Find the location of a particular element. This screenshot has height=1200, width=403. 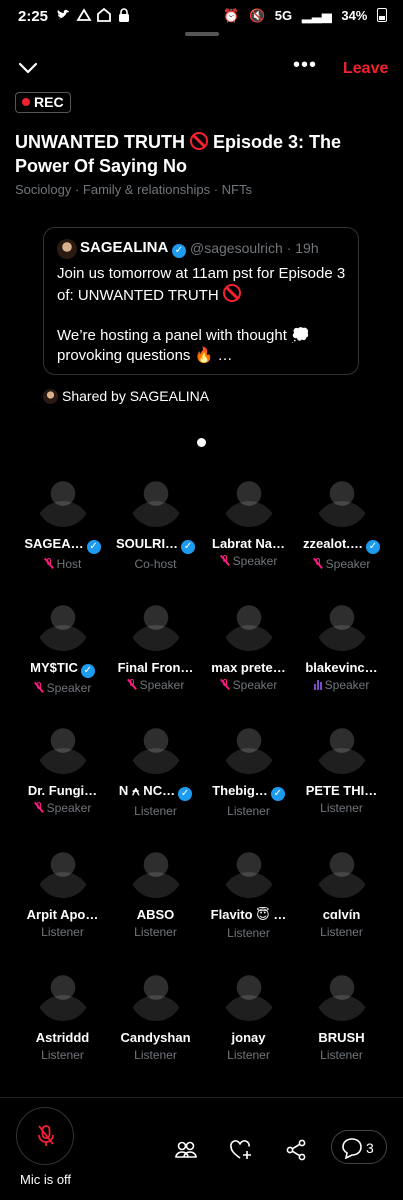

title-part1: UNWANTED TRUTH is located at coordinates (100, 142).